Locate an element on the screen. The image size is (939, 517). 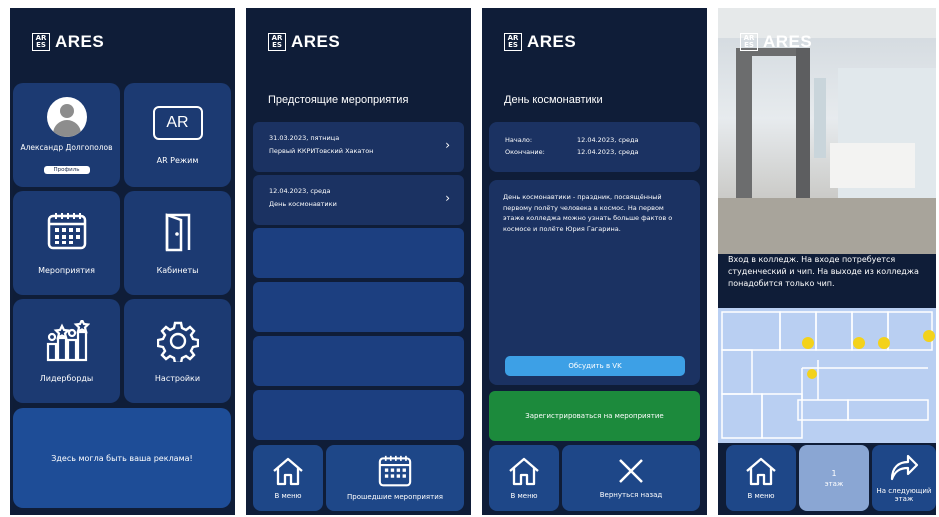
cabinets-label: Кабинеты is located at coordinates (177, 270).